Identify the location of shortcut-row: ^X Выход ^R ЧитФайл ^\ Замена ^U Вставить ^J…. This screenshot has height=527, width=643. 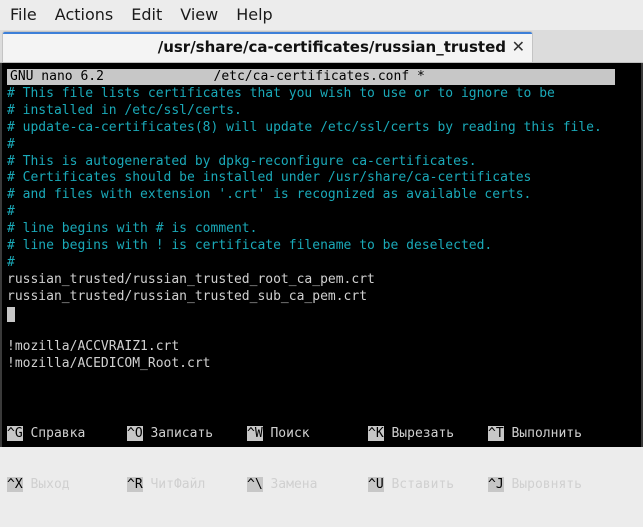
(322, 485).